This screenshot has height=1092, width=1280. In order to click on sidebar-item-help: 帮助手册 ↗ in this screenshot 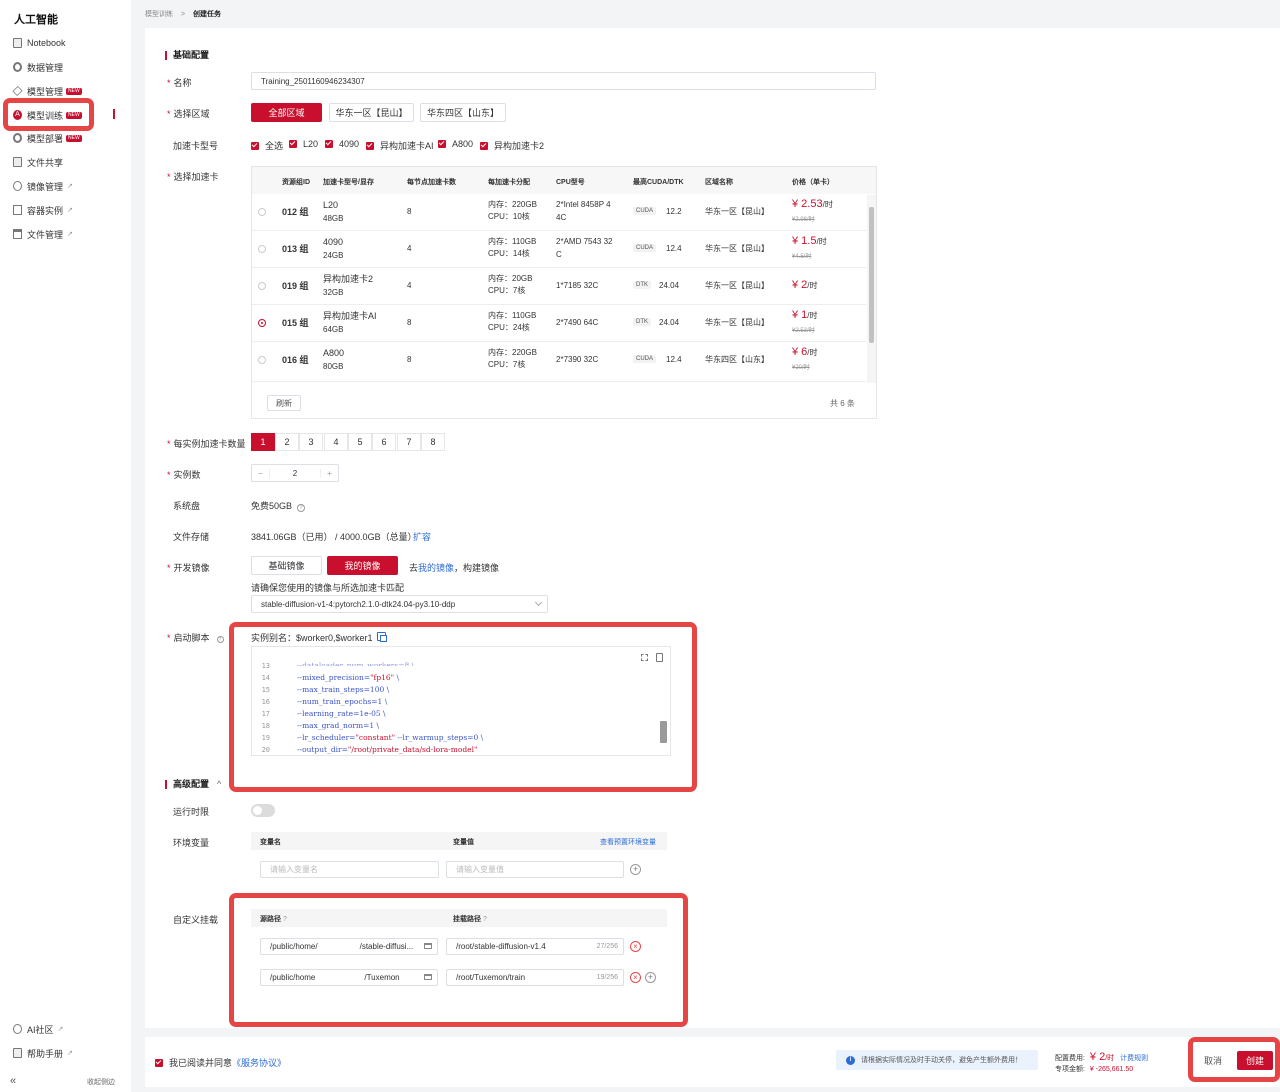, I will do `click(65, 1053)`.